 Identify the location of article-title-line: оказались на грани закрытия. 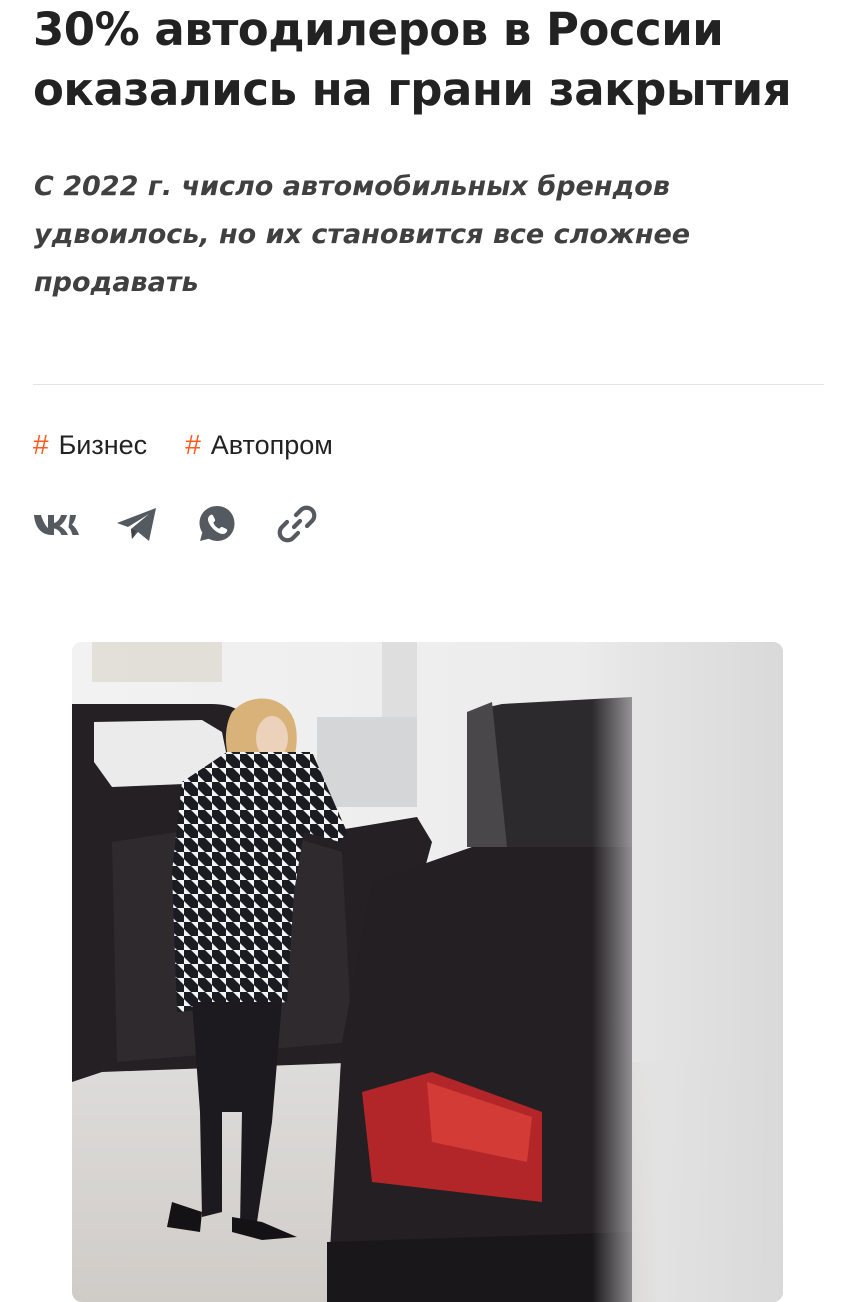
(412, 89).